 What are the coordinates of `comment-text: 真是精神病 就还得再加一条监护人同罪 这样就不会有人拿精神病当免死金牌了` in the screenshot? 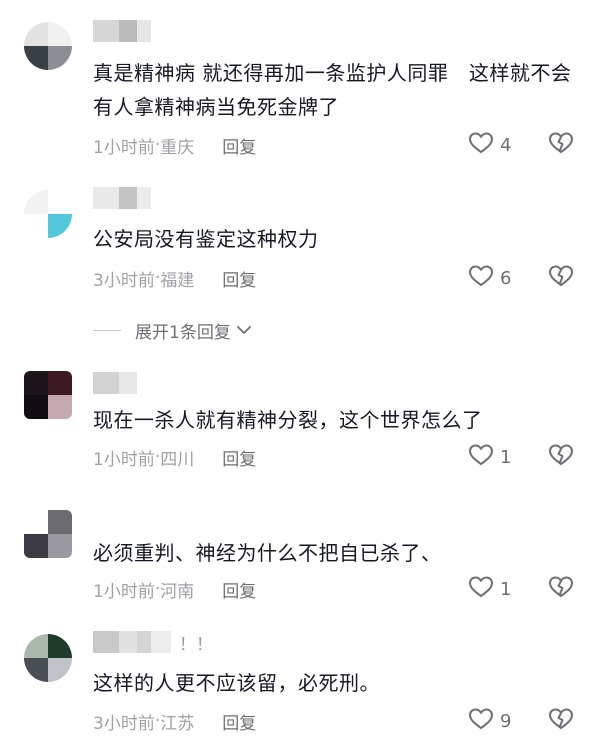 It's located at (332, 90).